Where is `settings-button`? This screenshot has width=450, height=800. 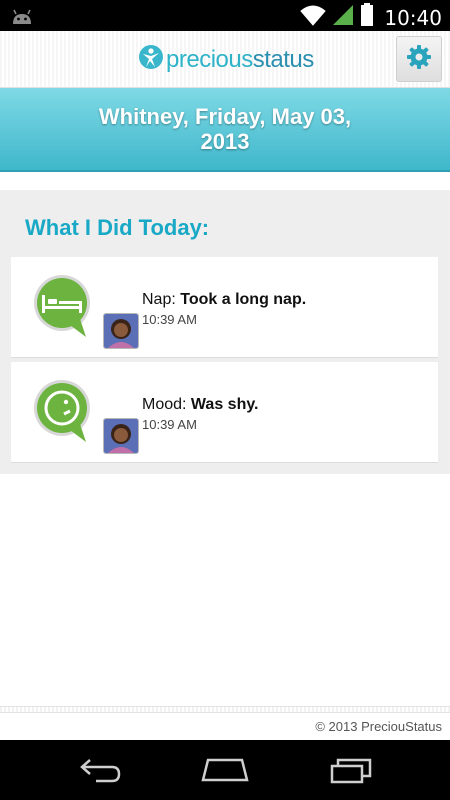
settings-button is located at coordinates (419, 59).